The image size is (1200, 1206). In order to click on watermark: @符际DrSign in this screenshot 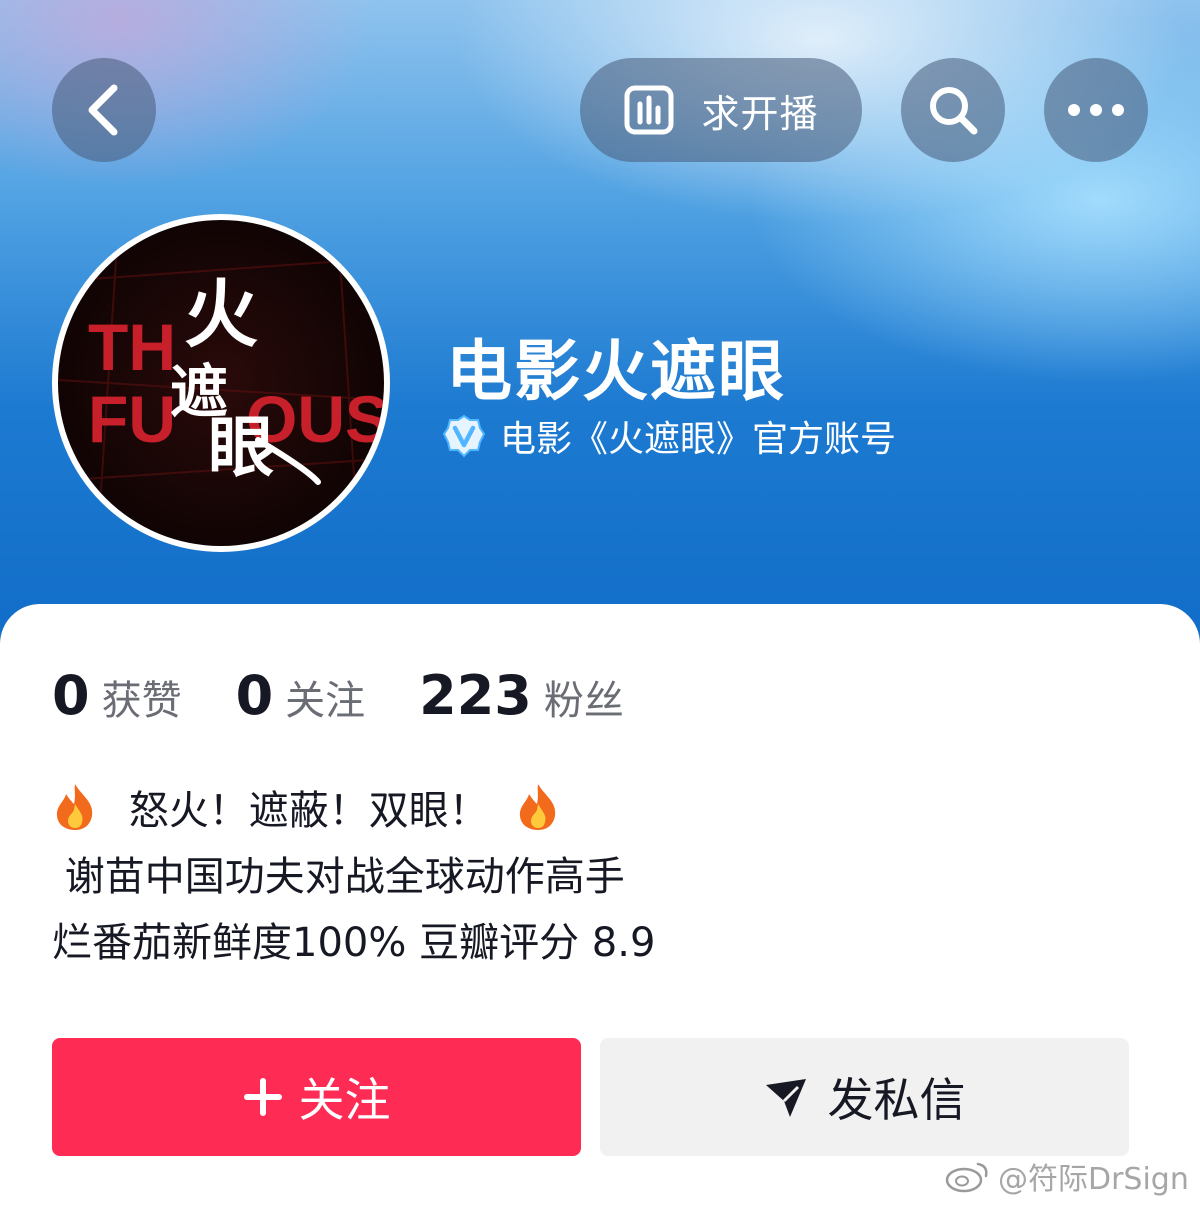, I will do `click(1066, 1176)`.